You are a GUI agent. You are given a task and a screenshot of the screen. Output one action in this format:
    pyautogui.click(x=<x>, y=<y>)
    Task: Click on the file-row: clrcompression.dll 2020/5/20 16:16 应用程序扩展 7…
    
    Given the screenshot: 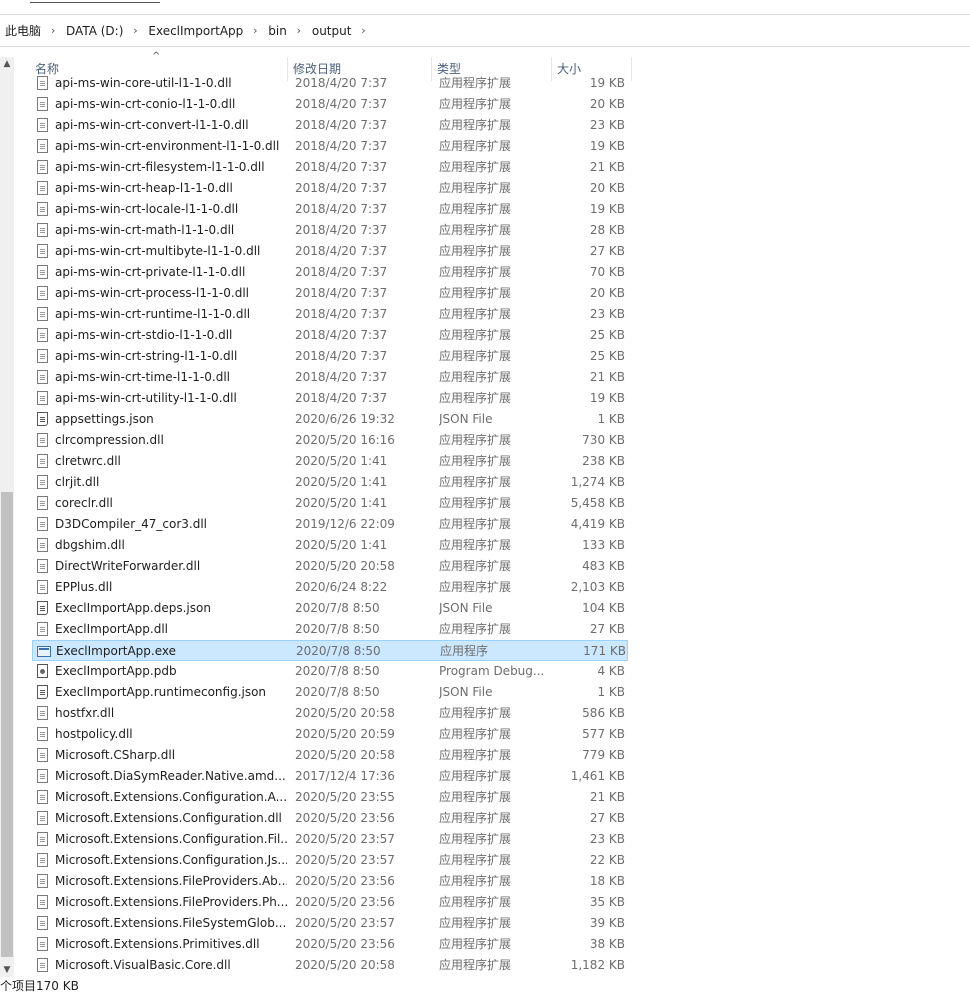 What is the action you would take?
    pyautogui.click(x=330, y=440)
    